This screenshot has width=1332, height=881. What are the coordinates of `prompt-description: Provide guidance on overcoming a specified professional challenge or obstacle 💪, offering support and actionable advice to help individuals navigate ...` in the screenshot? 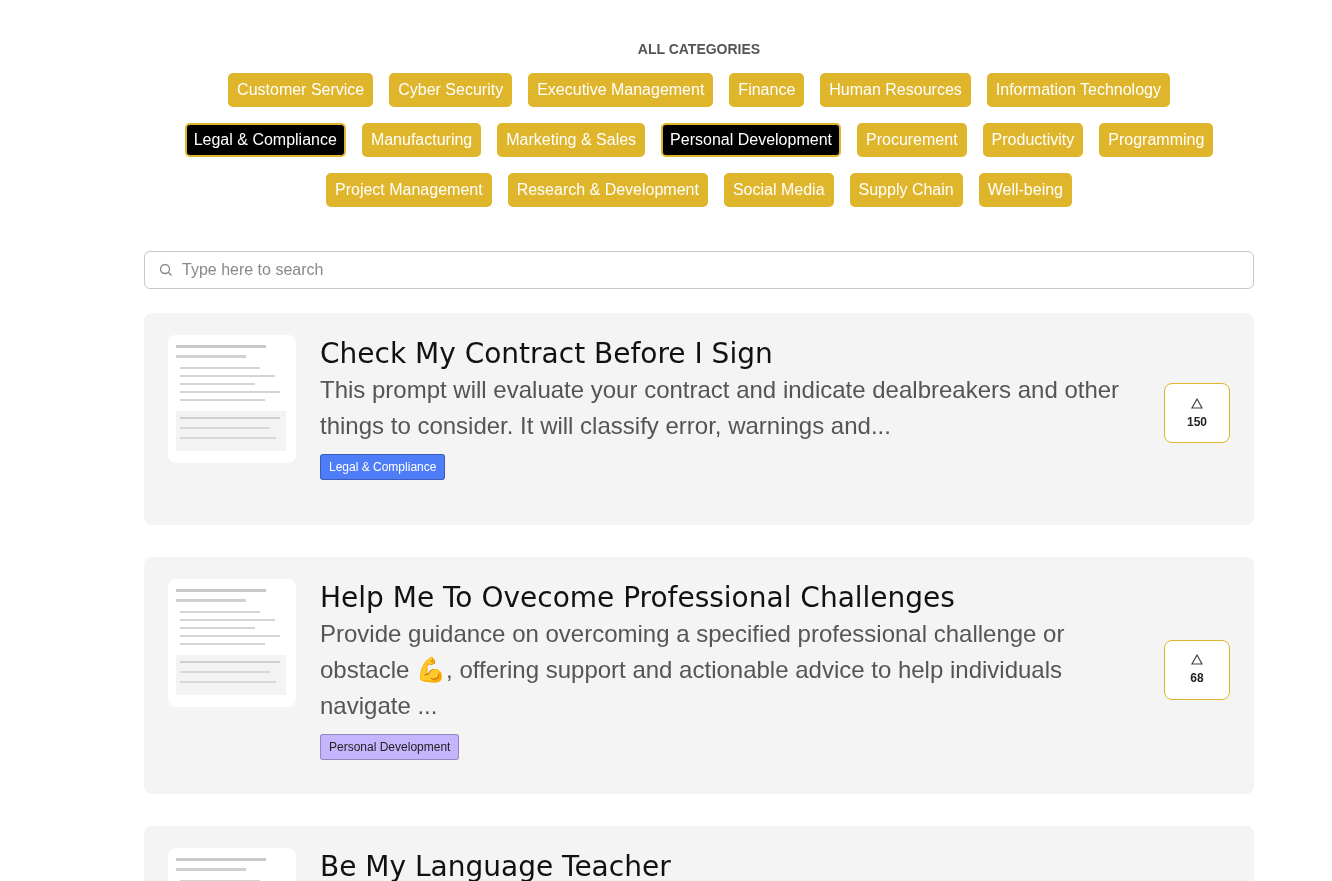 It's located at (693, 670).